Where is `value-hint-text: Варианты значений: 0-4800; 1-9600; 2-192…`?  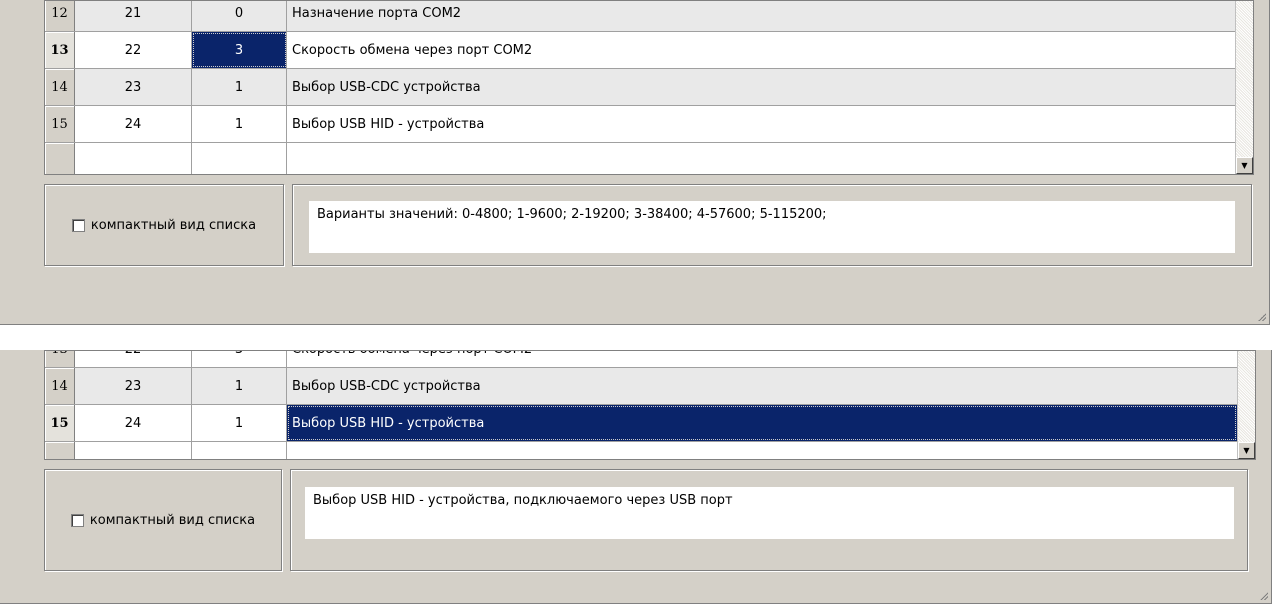
value-hint-text: Варианты значений: 0-4800; 1-9600; 2-192… is located at coordinates (772, 227).